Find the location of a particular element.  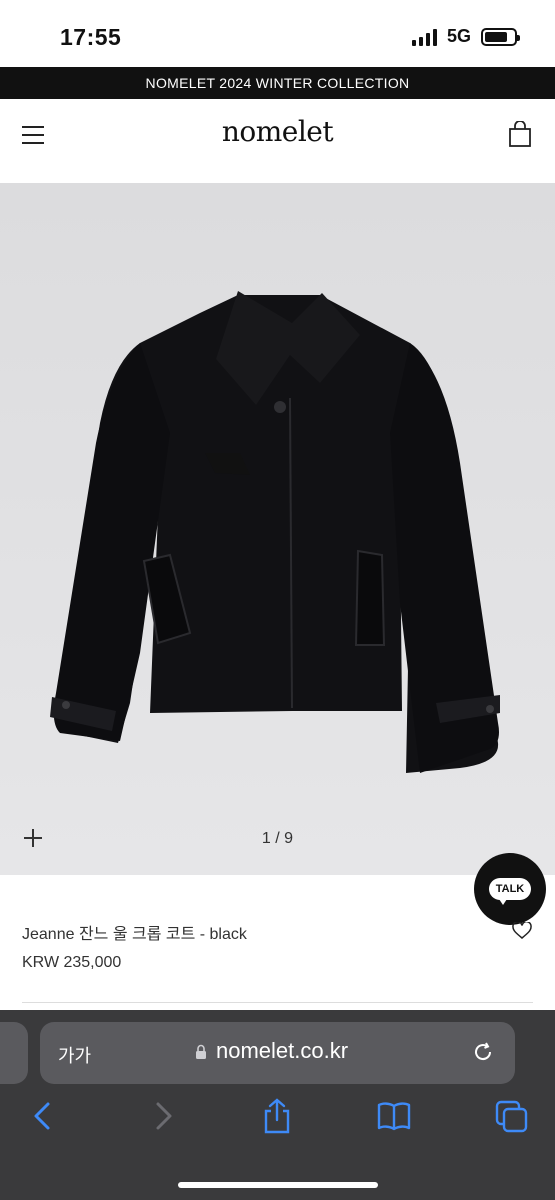

share-icon is located at coordinates (277, 1116).